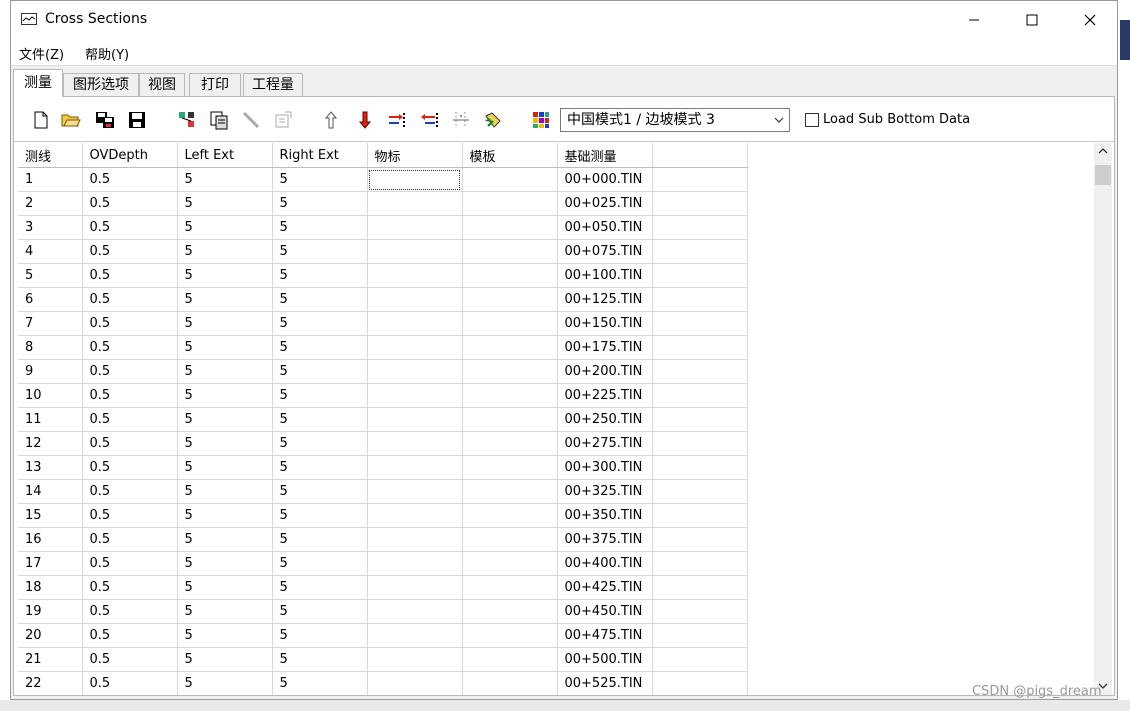 The width and height of the screenshot is (1130, 711). Describe the element at coordinates (1032, 20) in the screenshot. I see `maximize-button` at that location.